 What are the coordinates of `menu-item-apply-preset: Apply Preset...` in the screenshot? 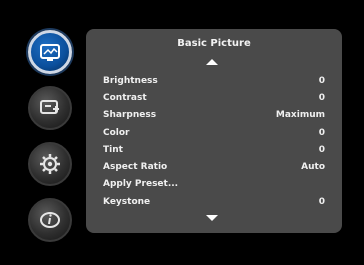 It's located at (214, 184).